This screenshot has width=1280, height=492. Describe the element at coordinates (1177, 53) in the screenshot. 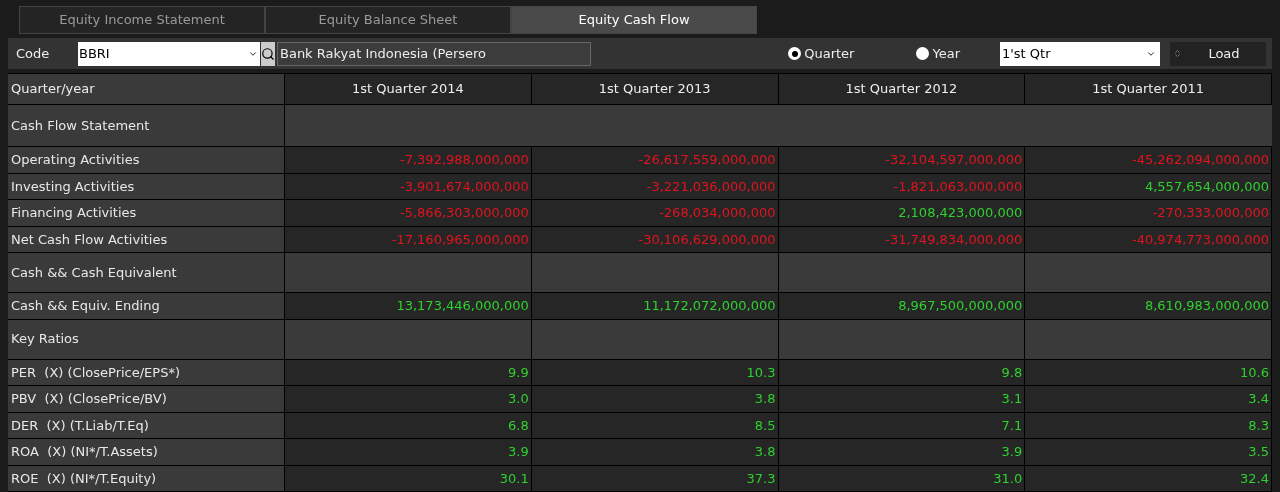

I see `spinner-icon` at that location.